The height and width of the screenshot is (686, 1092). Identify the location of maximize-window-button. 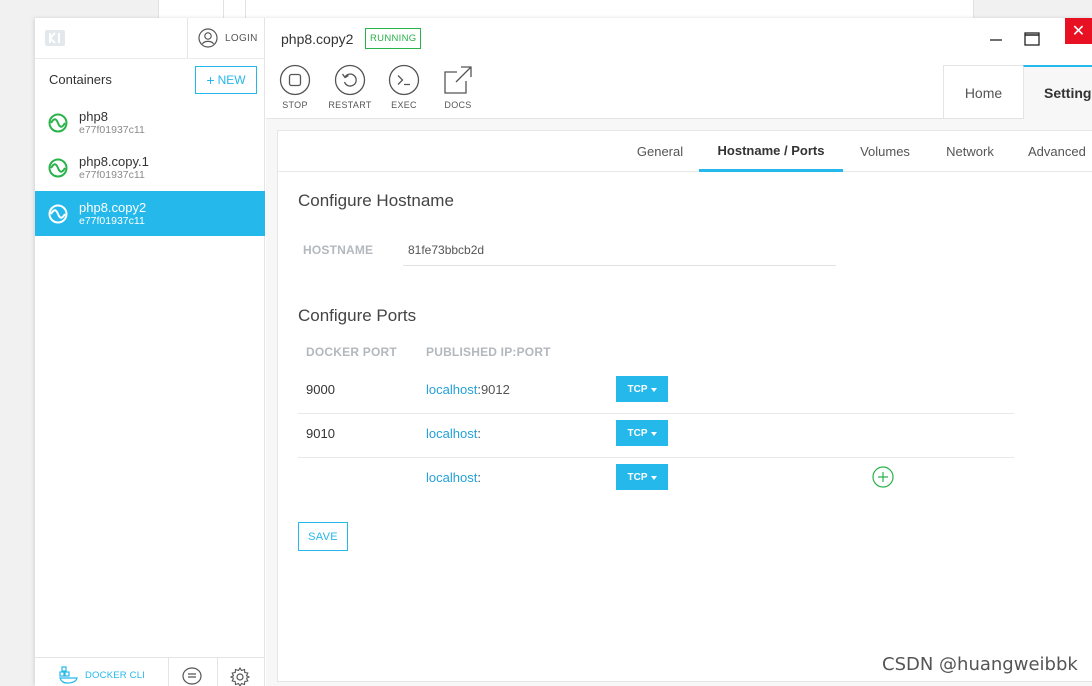
(1032, 39).